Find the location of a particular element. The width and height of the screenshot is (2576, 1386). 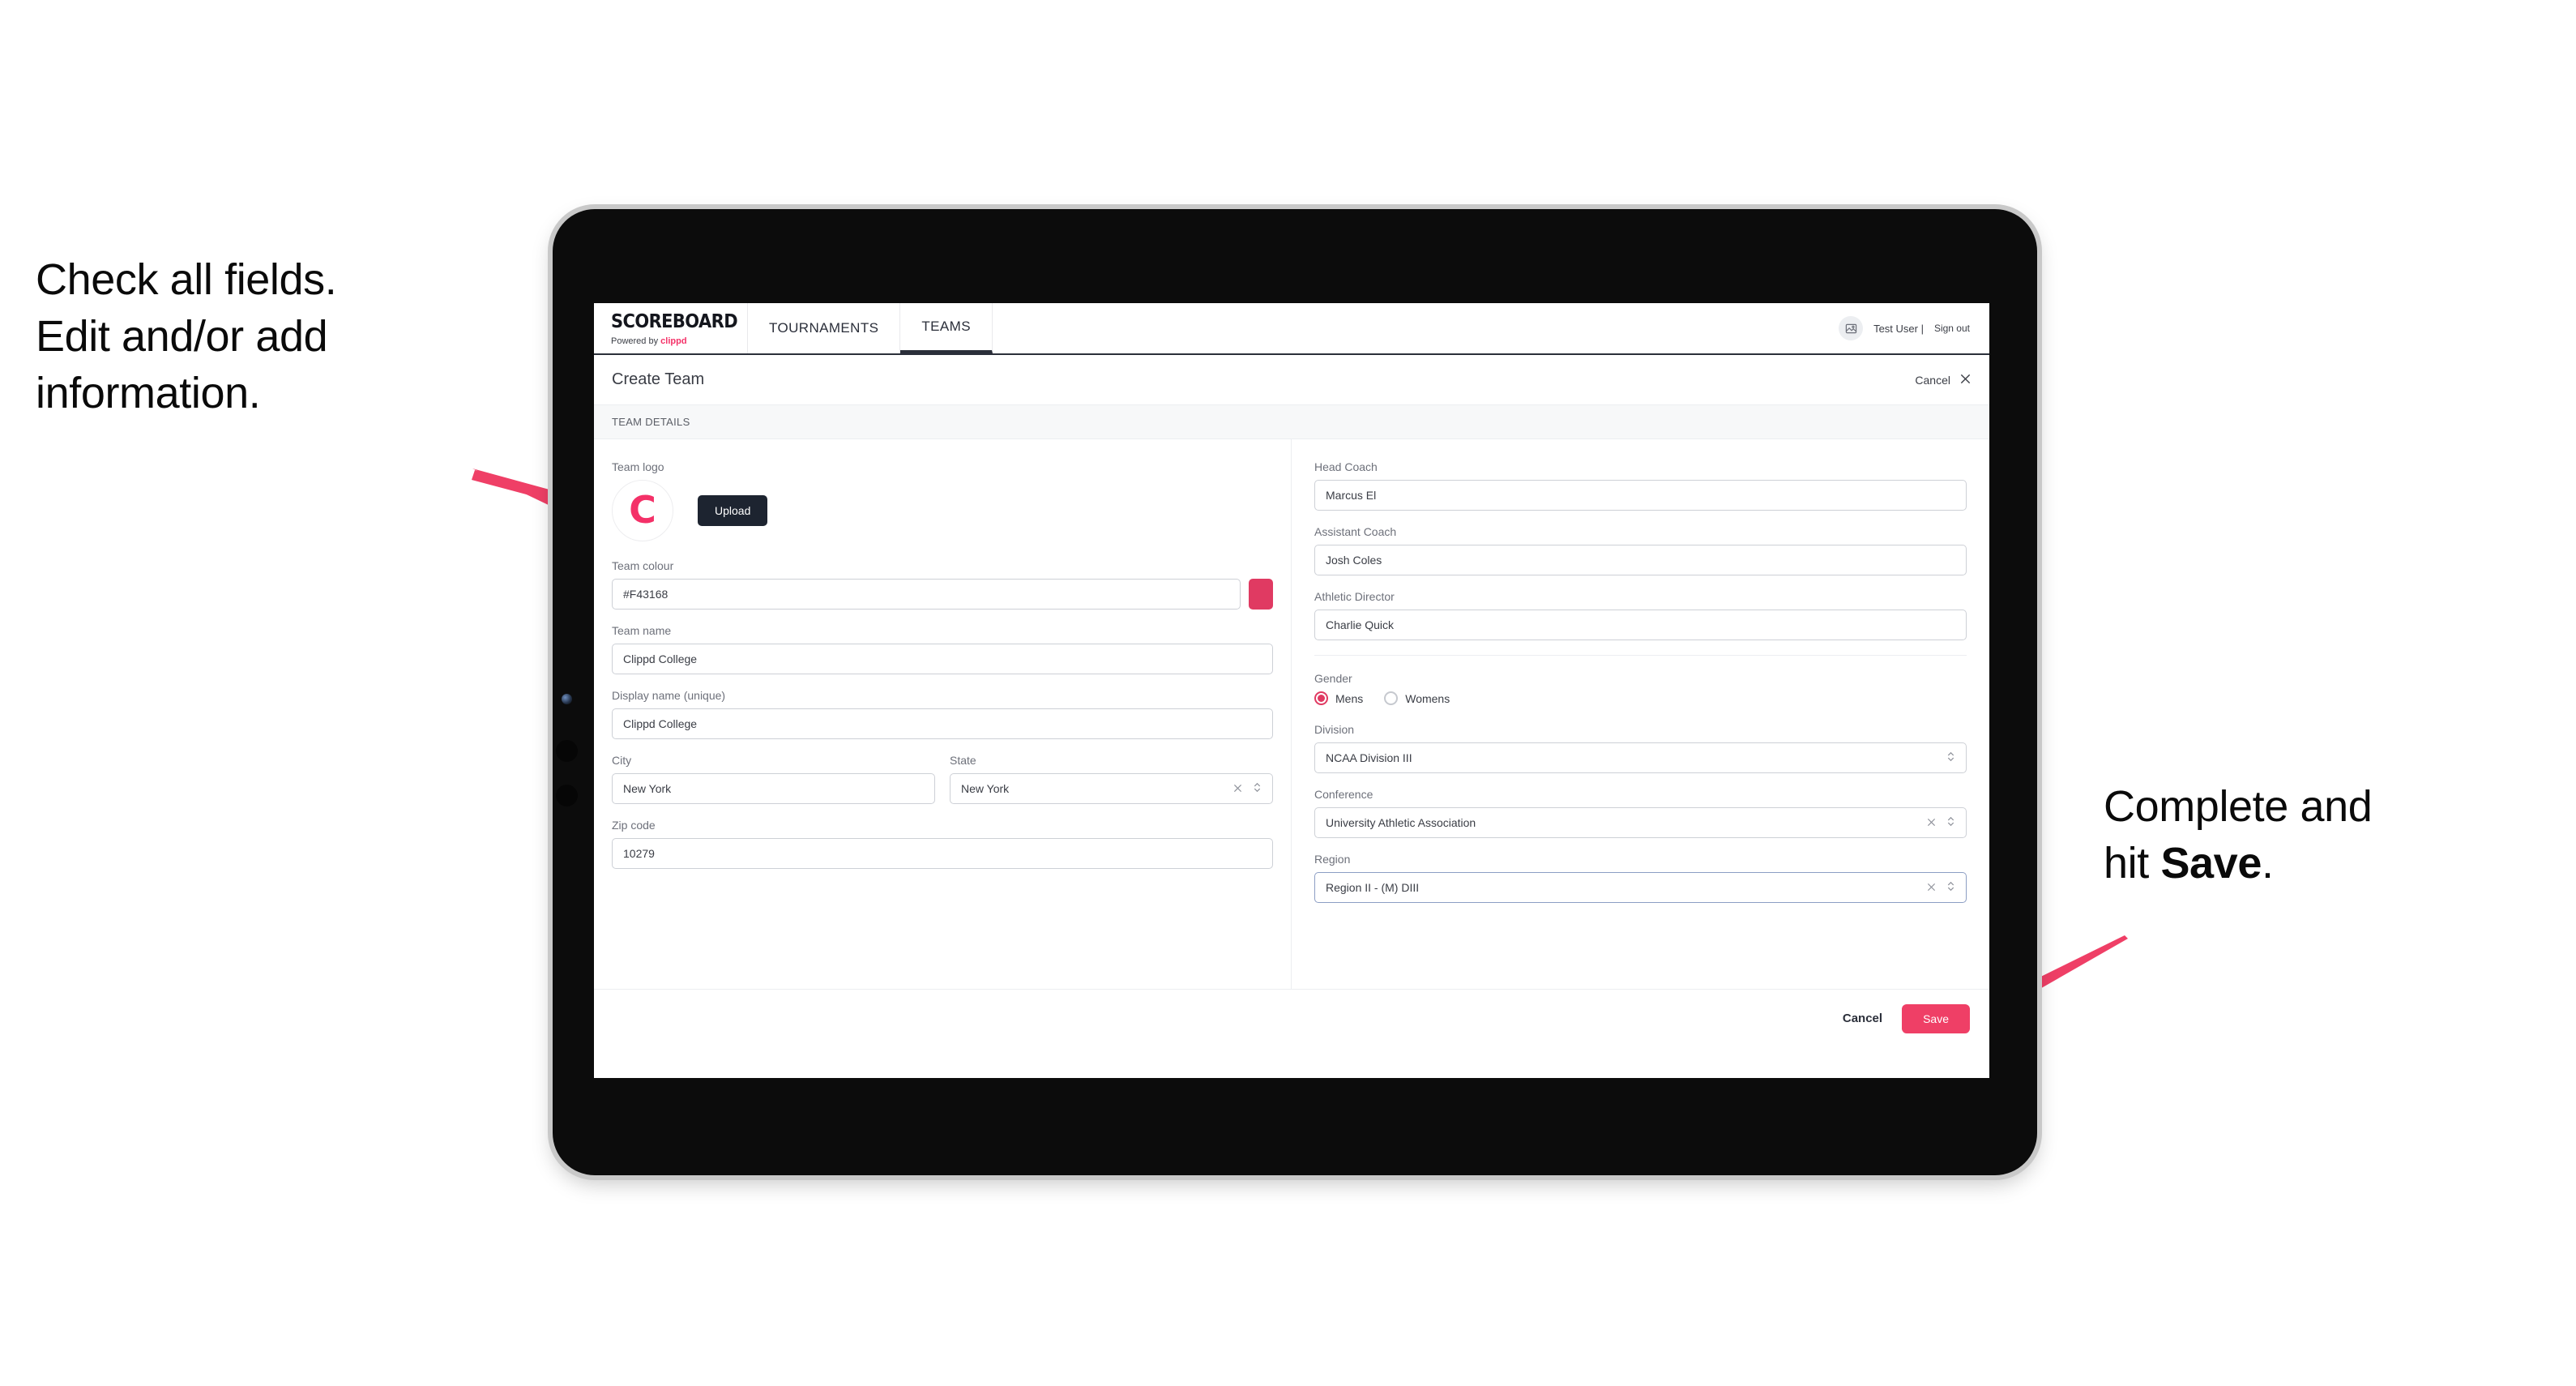

section-divider is located at coordinates (1640, 655).